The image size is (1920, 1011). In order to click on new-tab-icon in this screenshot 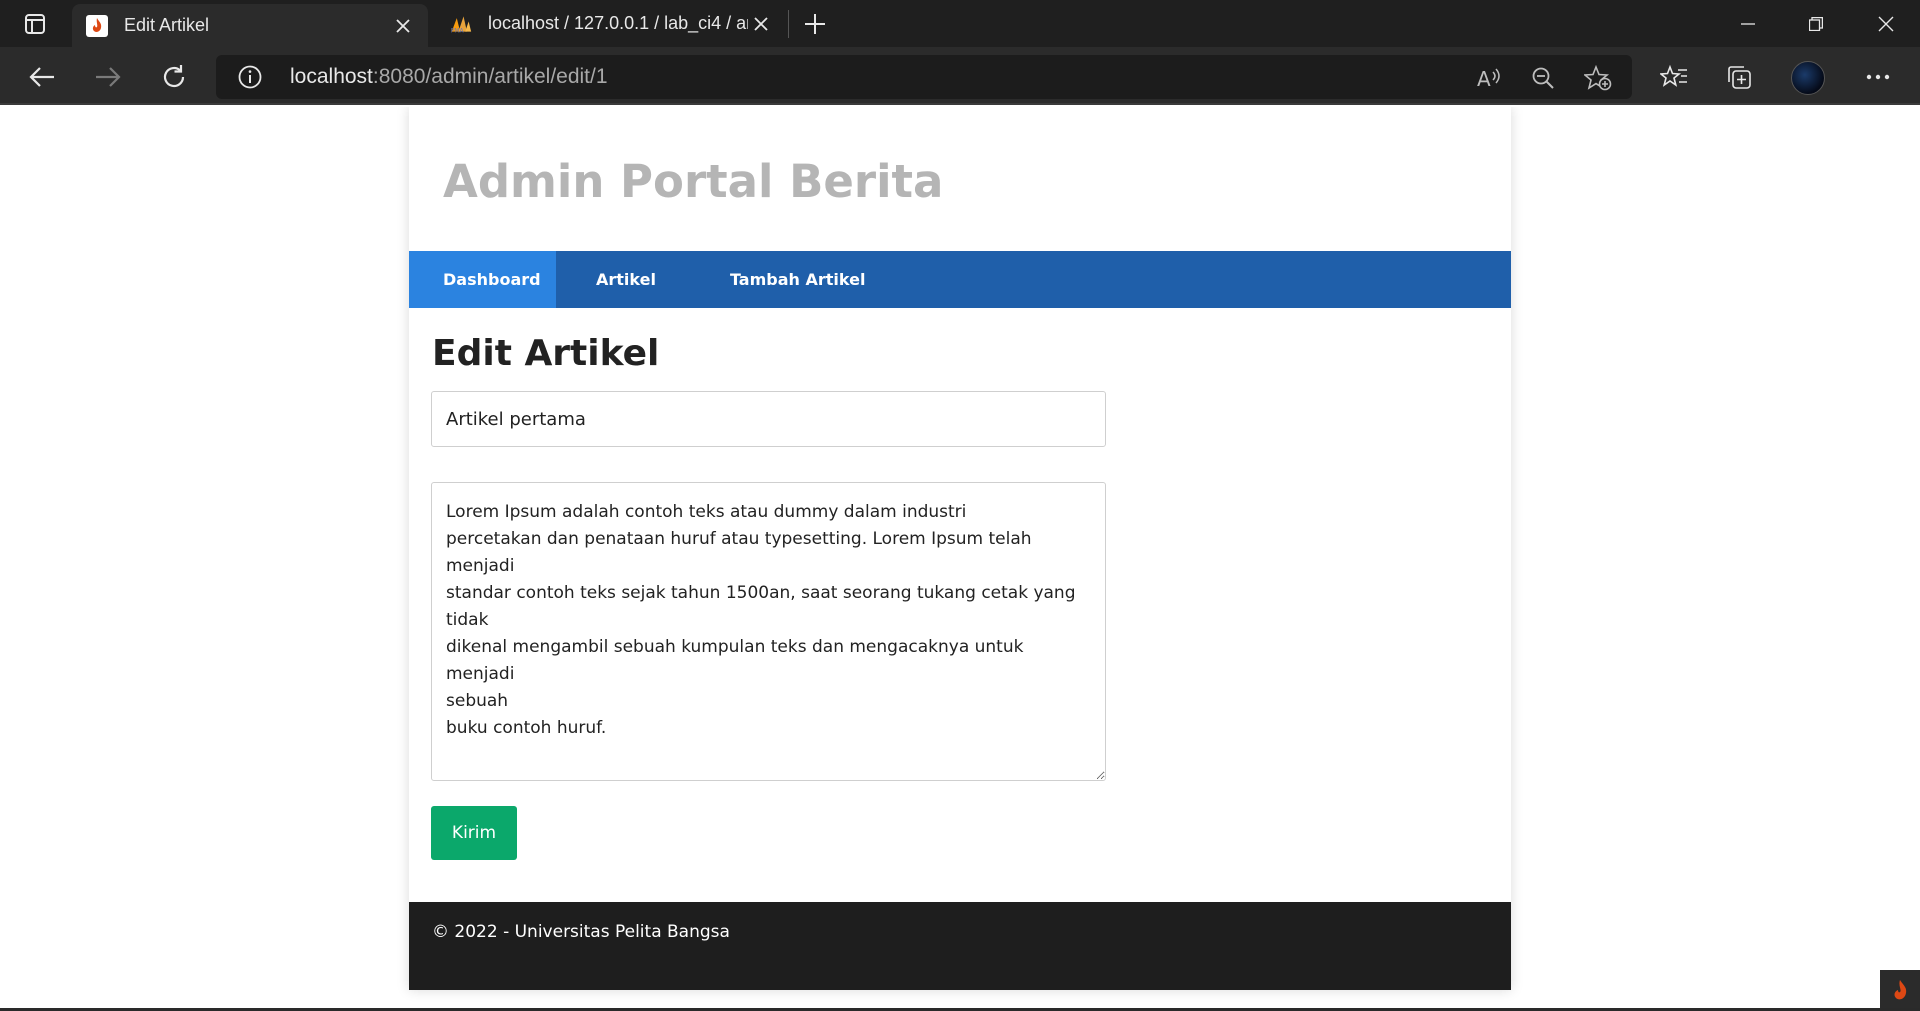, I will do `click(815, 24)`.